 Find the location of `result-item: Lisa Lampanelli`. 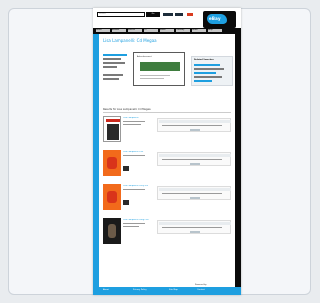

result-item: Lisa Lampanelli is located at coordinates (168, 132).